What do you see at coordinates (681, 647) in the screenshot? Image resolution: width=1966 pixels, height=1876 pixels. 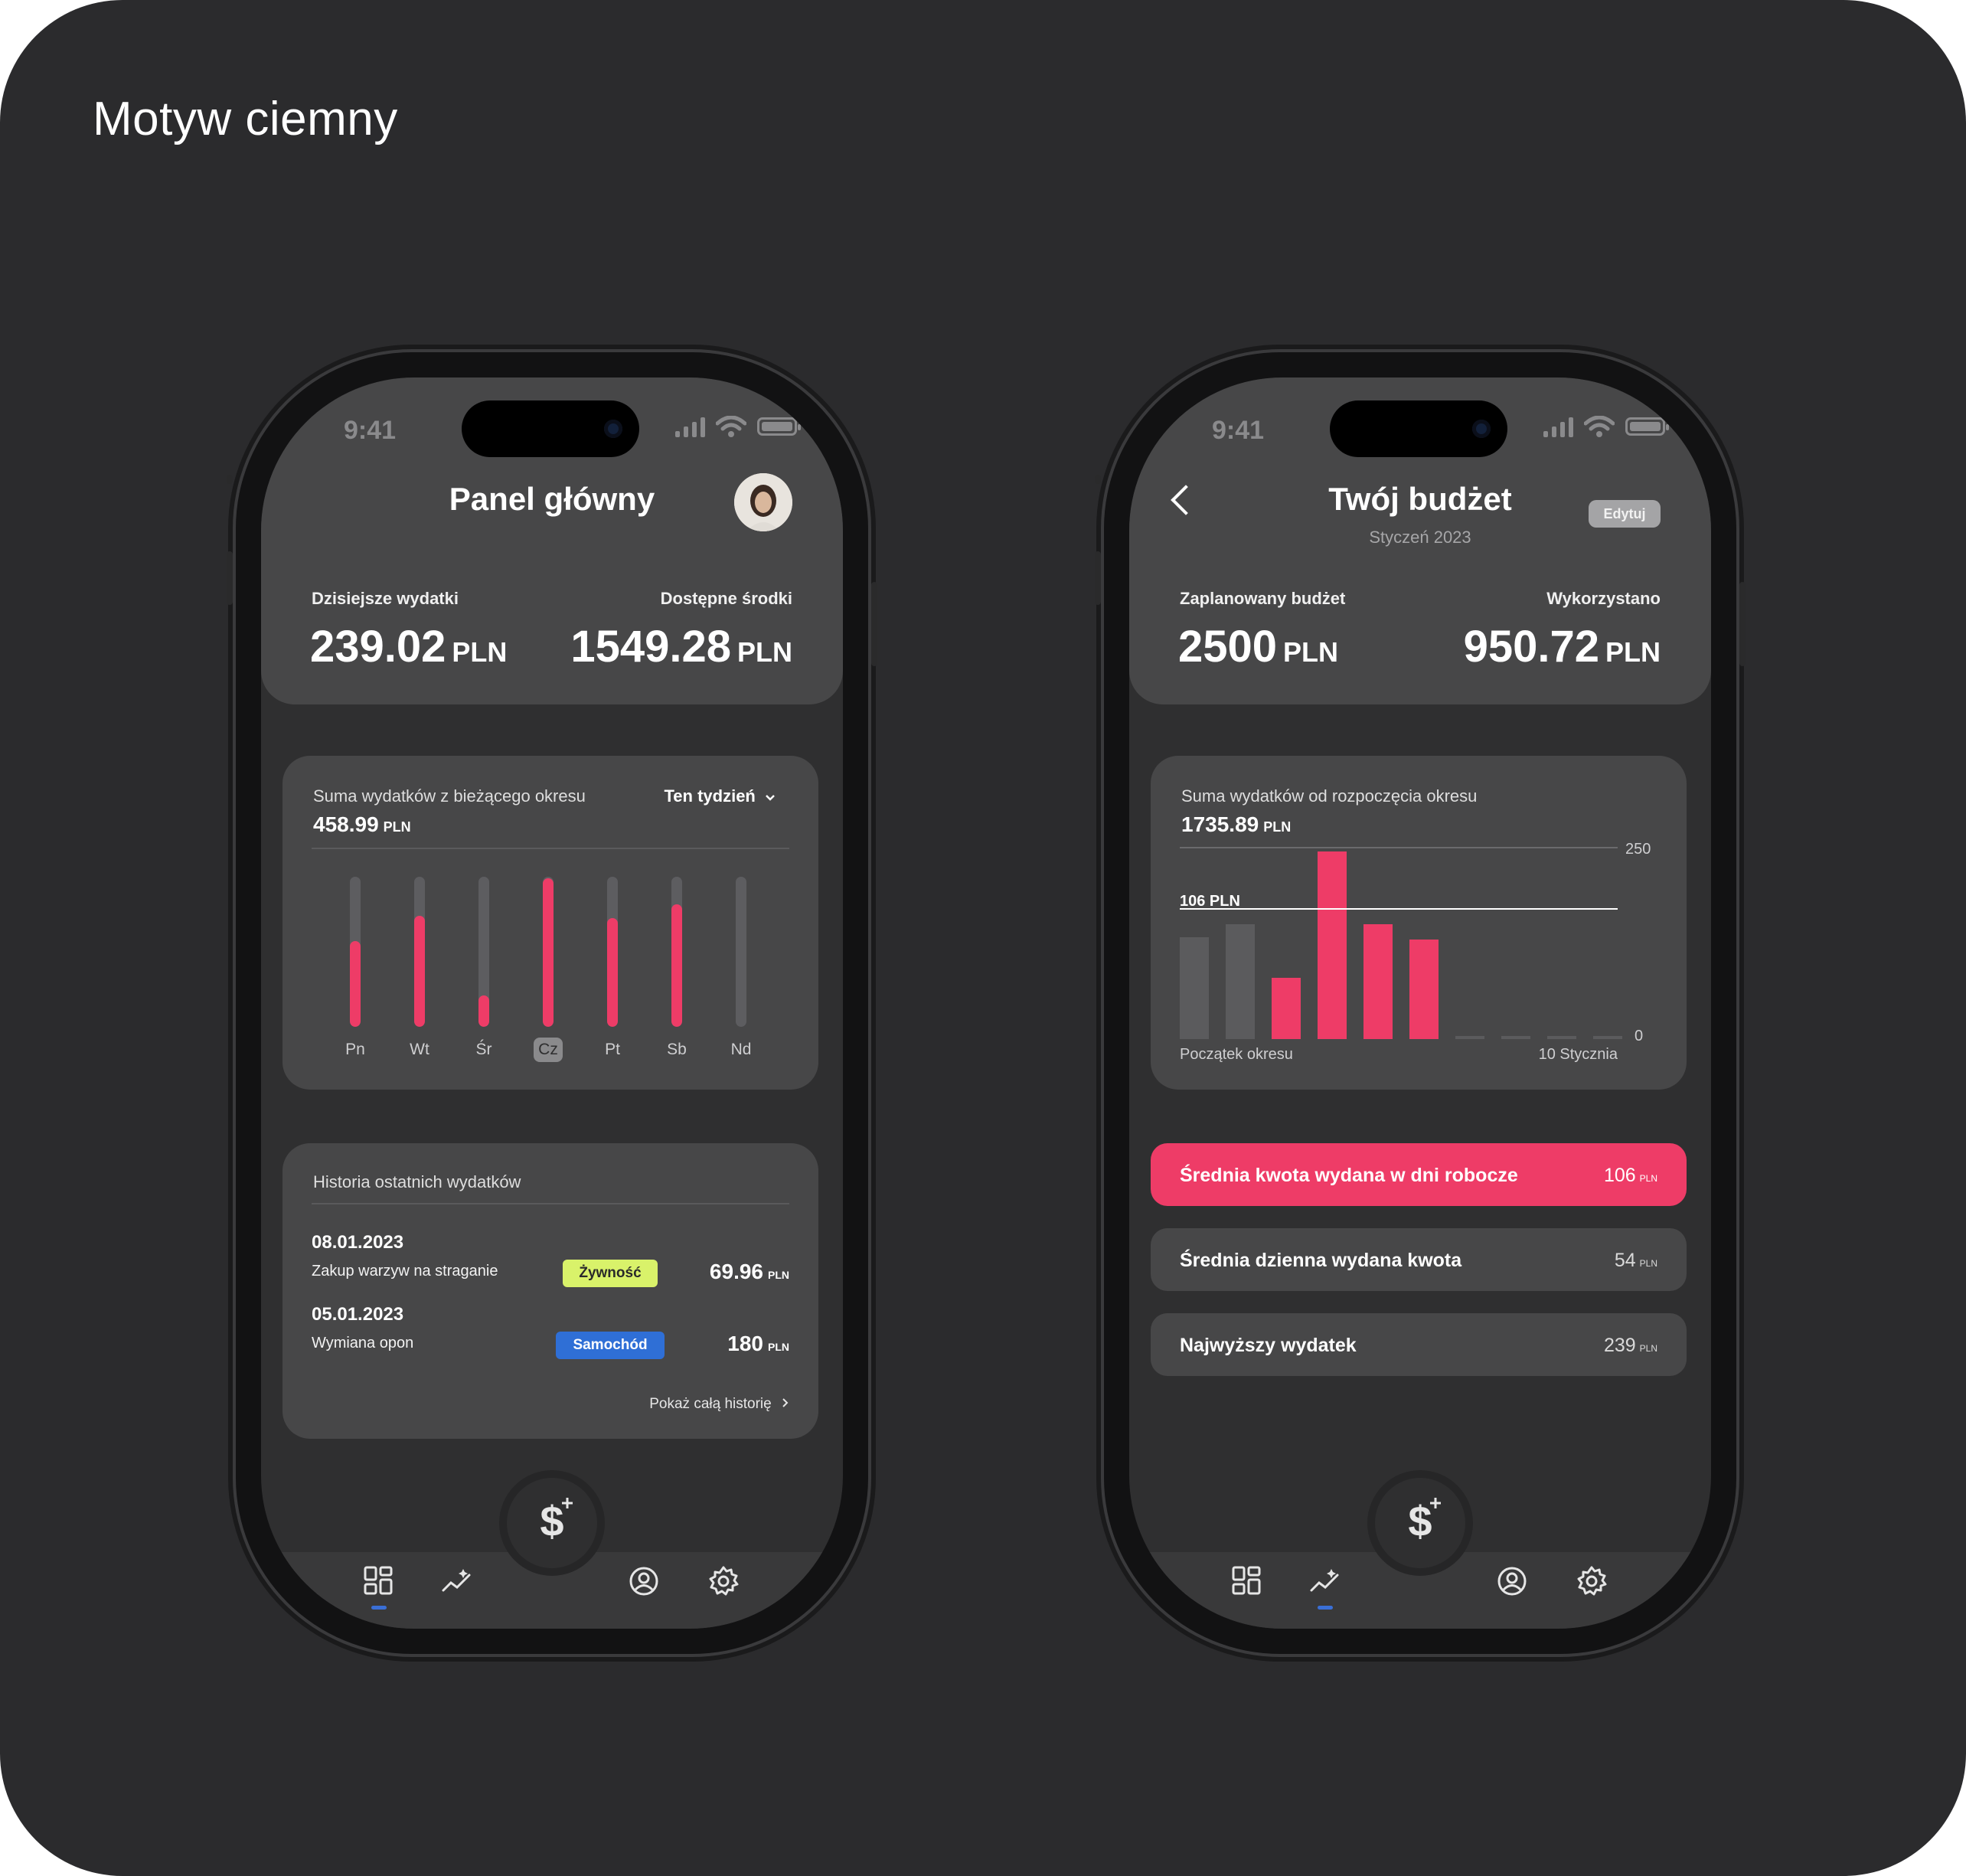 I see `available-funds-value: 1549.28 PLN` at bounding box center [681, 647].